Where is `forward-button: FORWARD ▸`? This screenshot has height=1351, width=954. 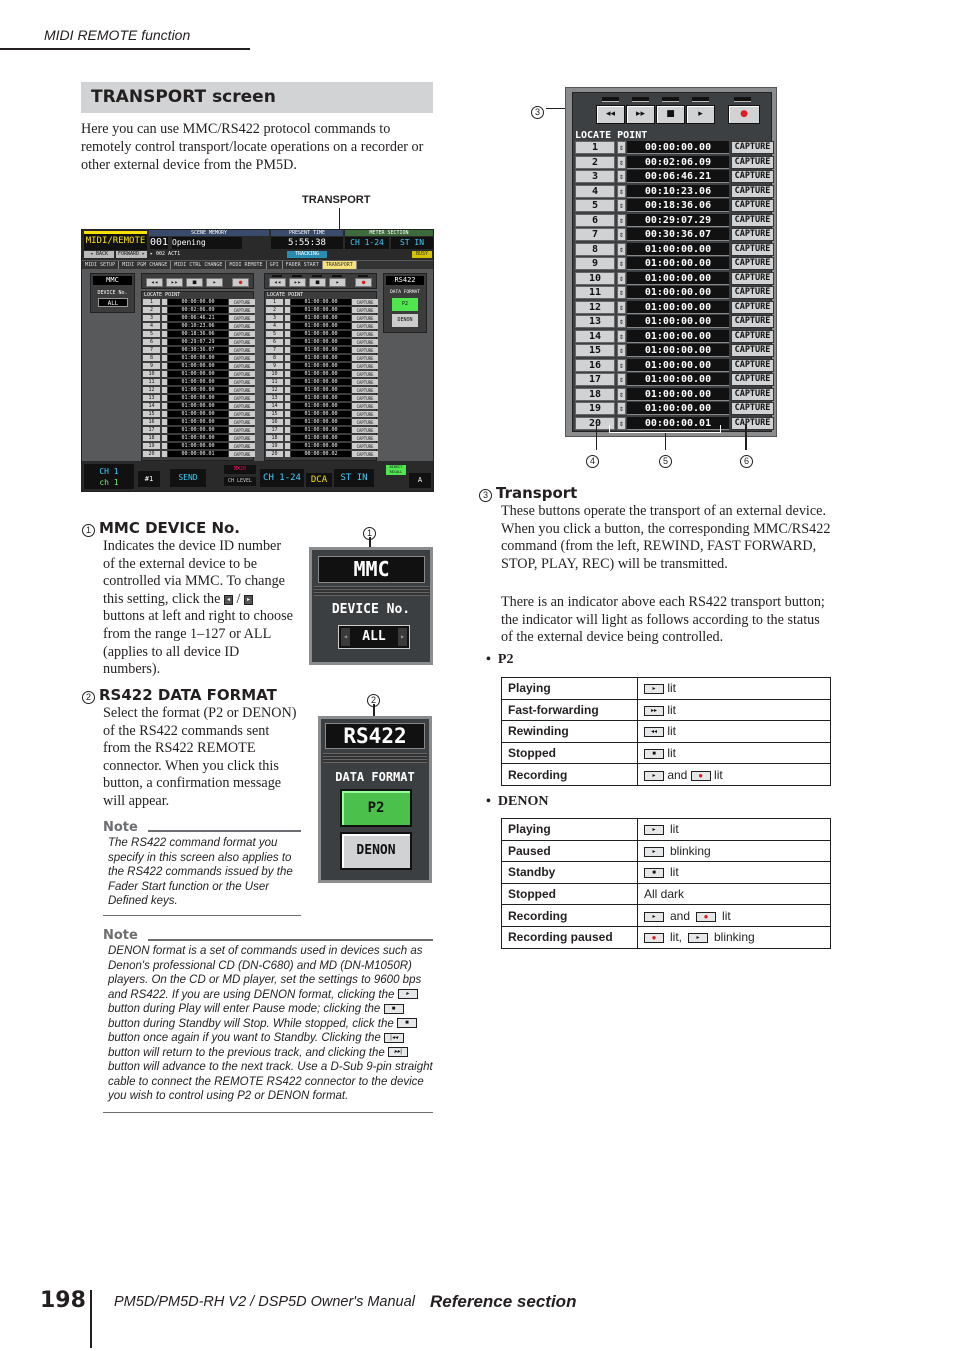 forward-button: FORWARD ▸ is located at coordinates (131, 254).